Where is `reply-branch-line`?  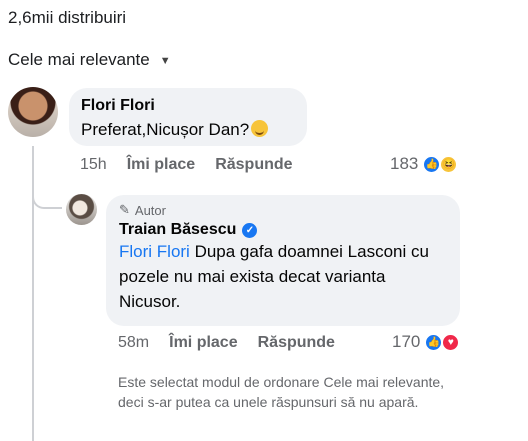
reply-branch-line is located at coordinates (47, 200).